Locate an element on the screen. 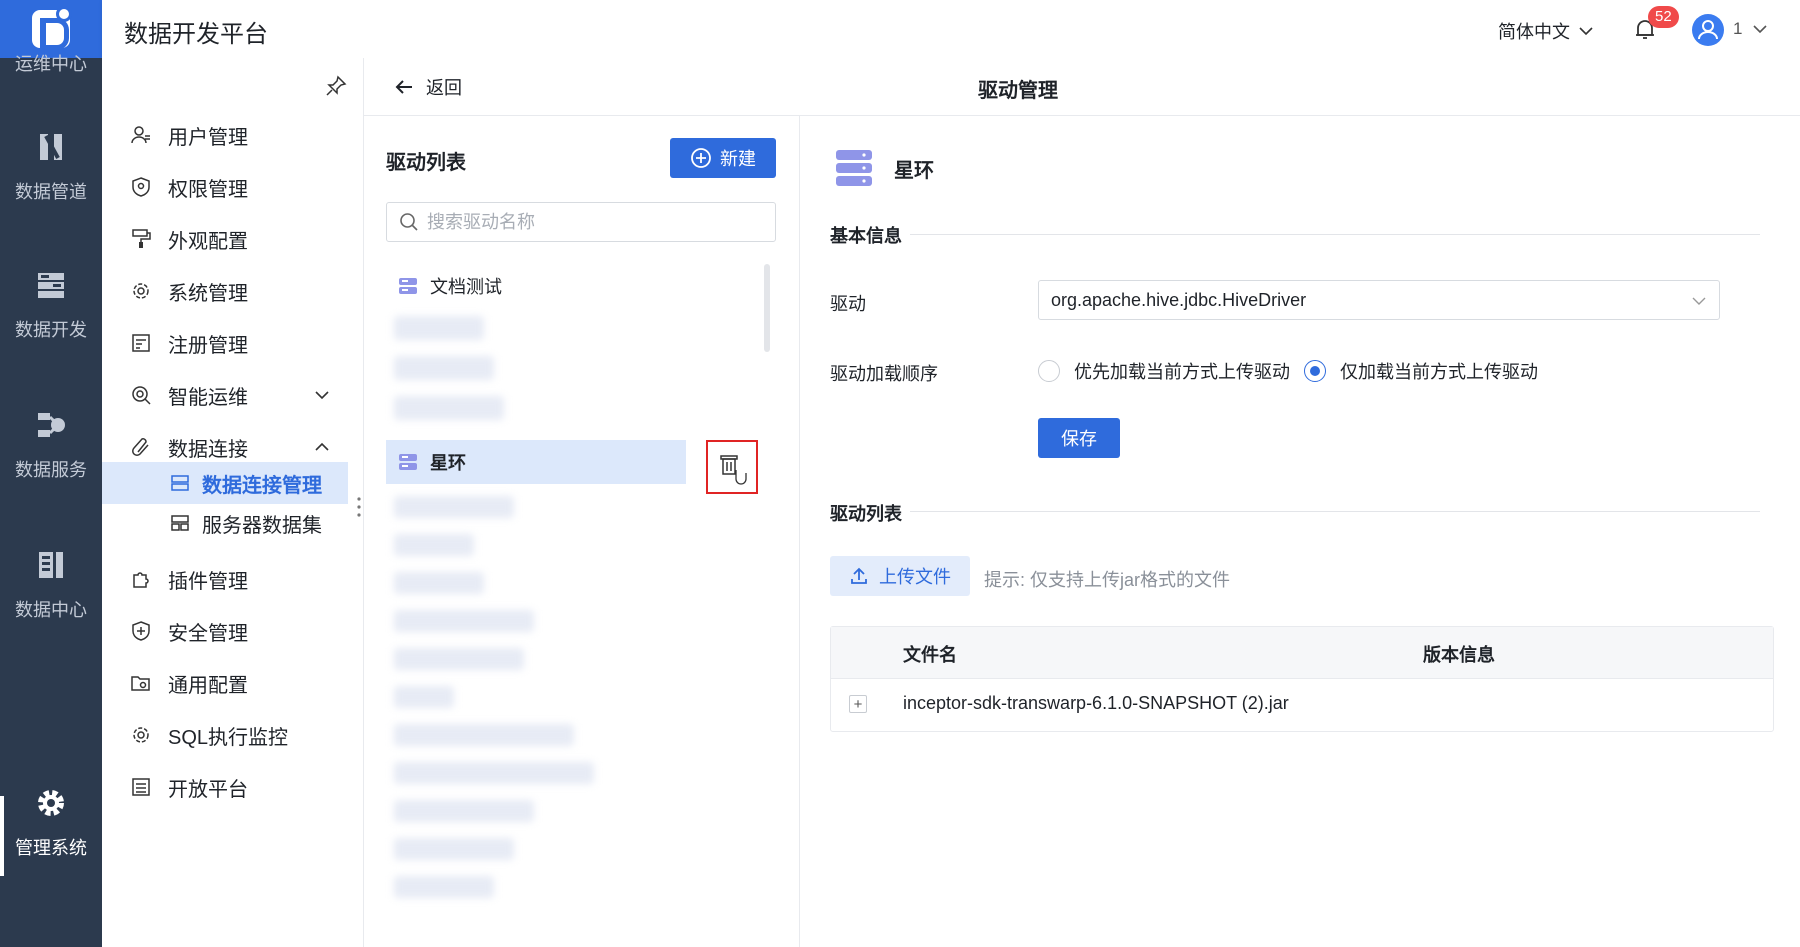  rail-item-management: 管理系统 is located at coordinates (51, 823).